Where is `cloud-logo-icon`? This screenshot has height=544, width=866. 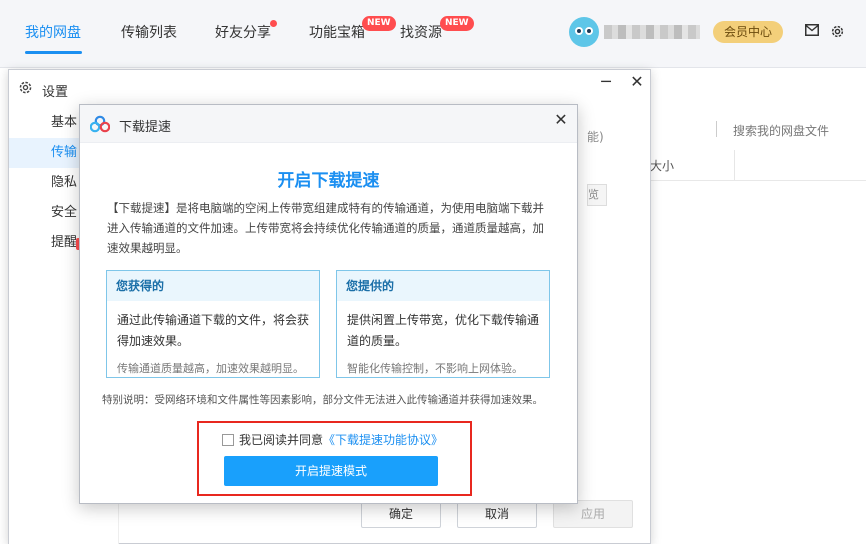
cloud-logo-icon is located at coordinates (100, 124).